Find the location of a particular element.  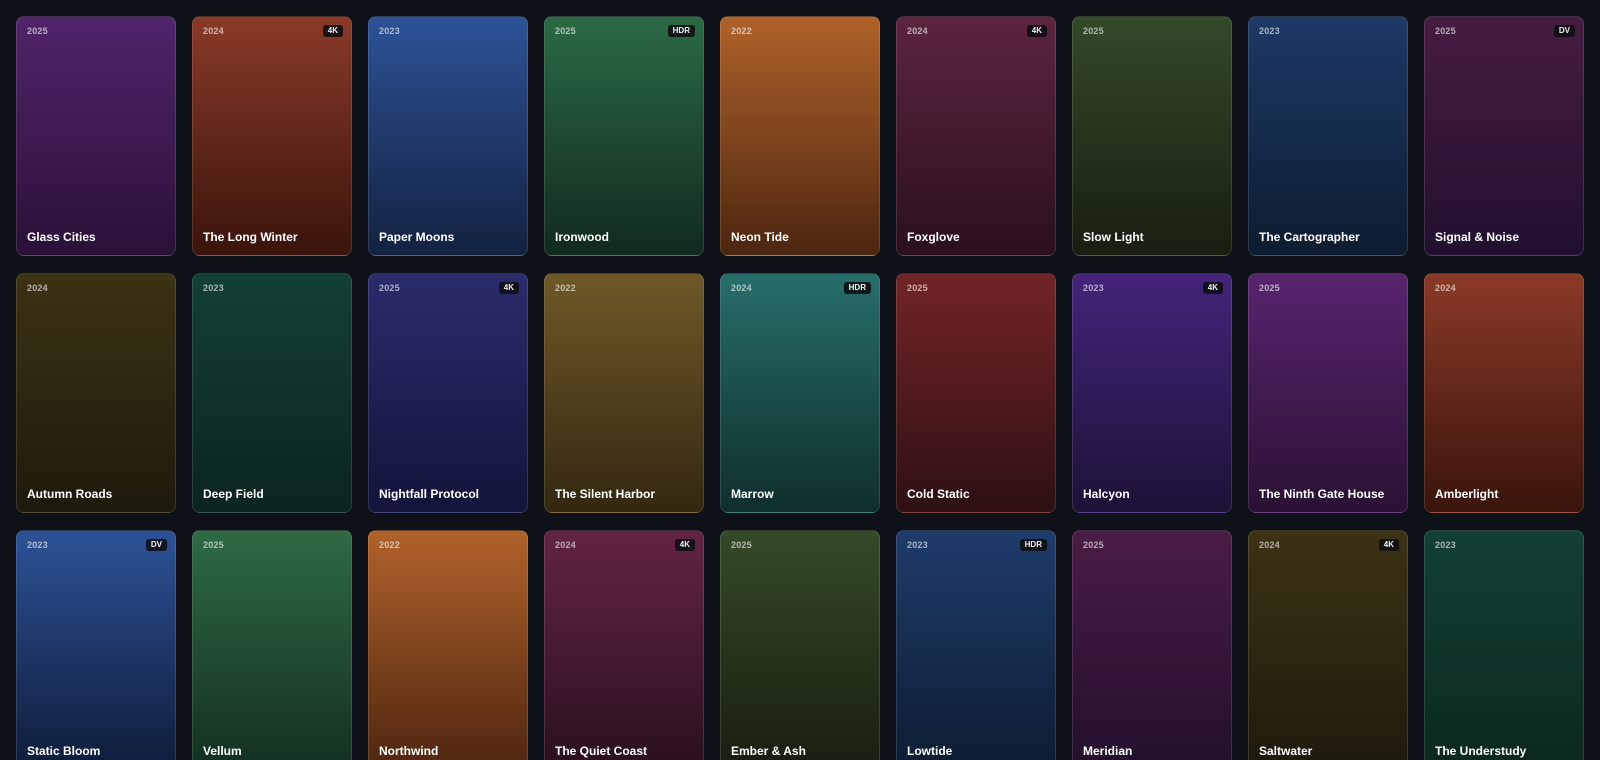

card-title: Halcyon is located at coordinates (1106, 494).